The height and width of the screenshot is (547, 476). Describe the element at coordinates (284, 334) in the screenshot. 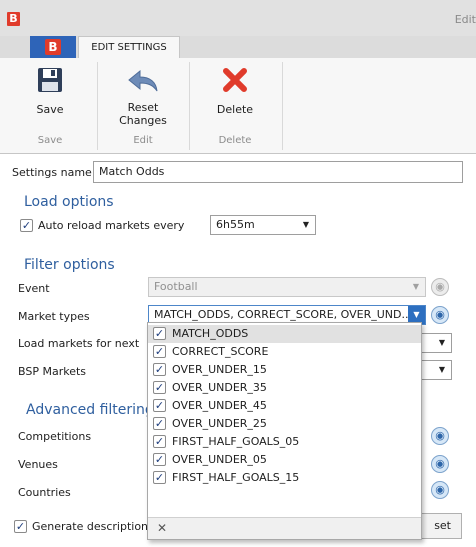

I see `dropdown-option: ✓ MATCH_ODDS` at that location.